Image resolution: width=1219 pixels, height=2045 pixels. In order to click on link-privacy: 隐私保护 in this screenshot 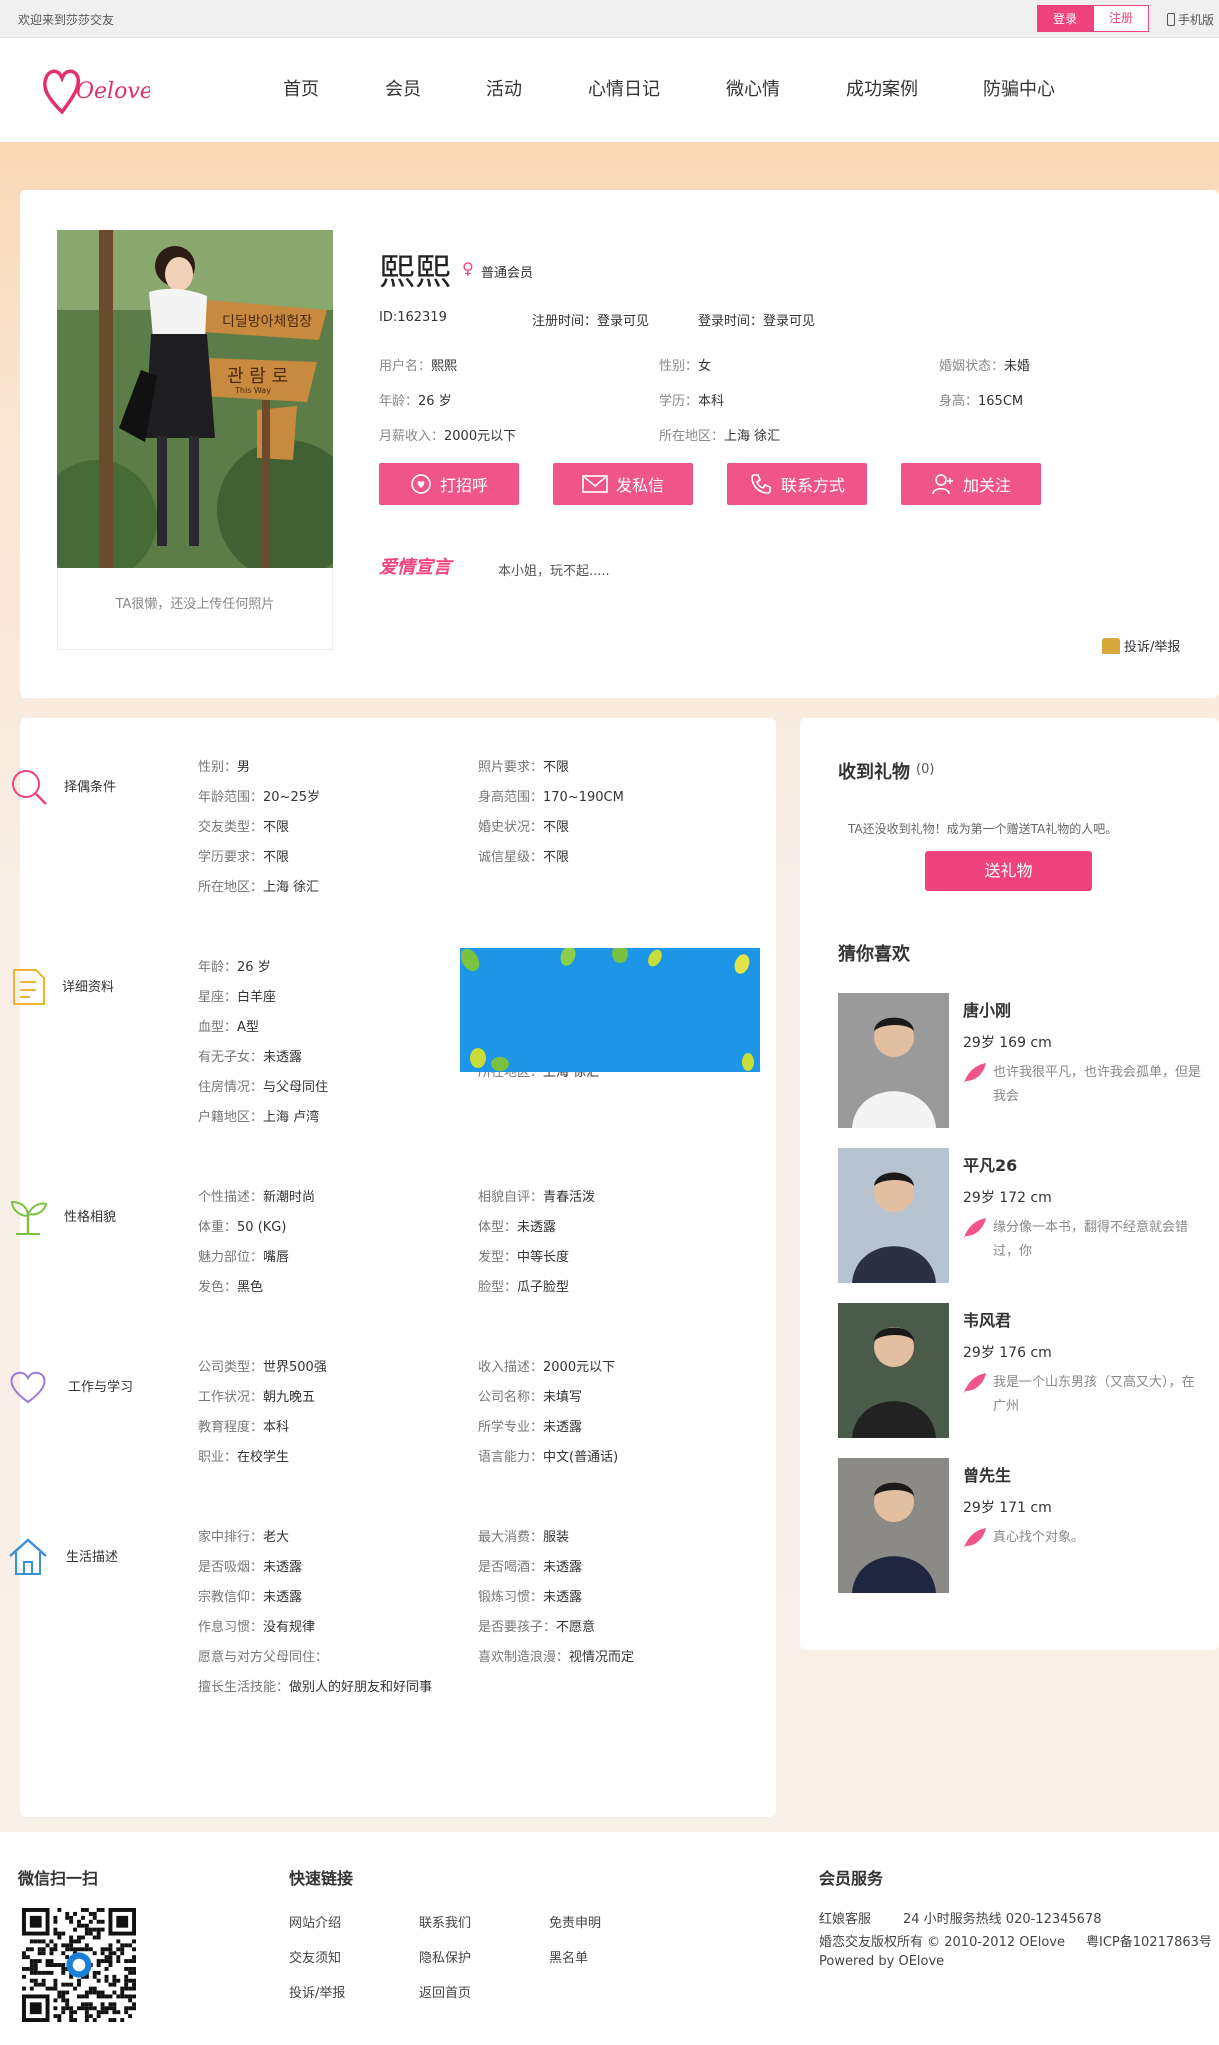, I will do `click(445, 1956)`.